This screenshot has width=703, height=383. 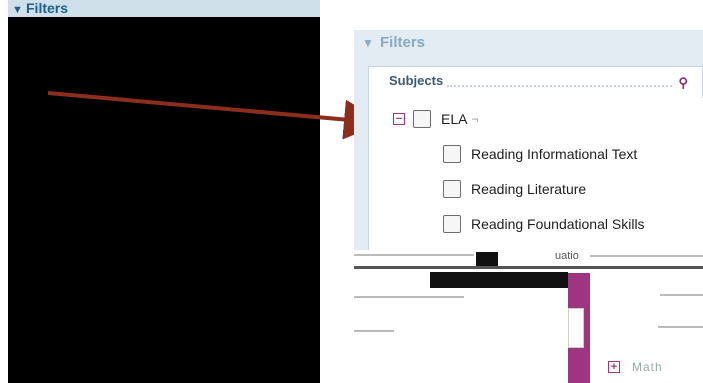 I want to click on tree-item-label: Math, so click(x=647, y=367).